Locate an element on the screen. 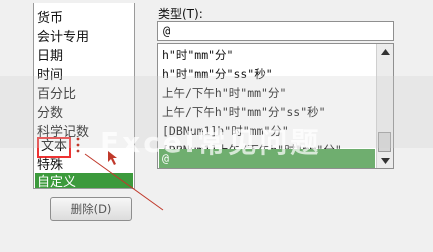 The image size is (433, 252). category-item-date: 日期 is located at coordinates (50, 56).